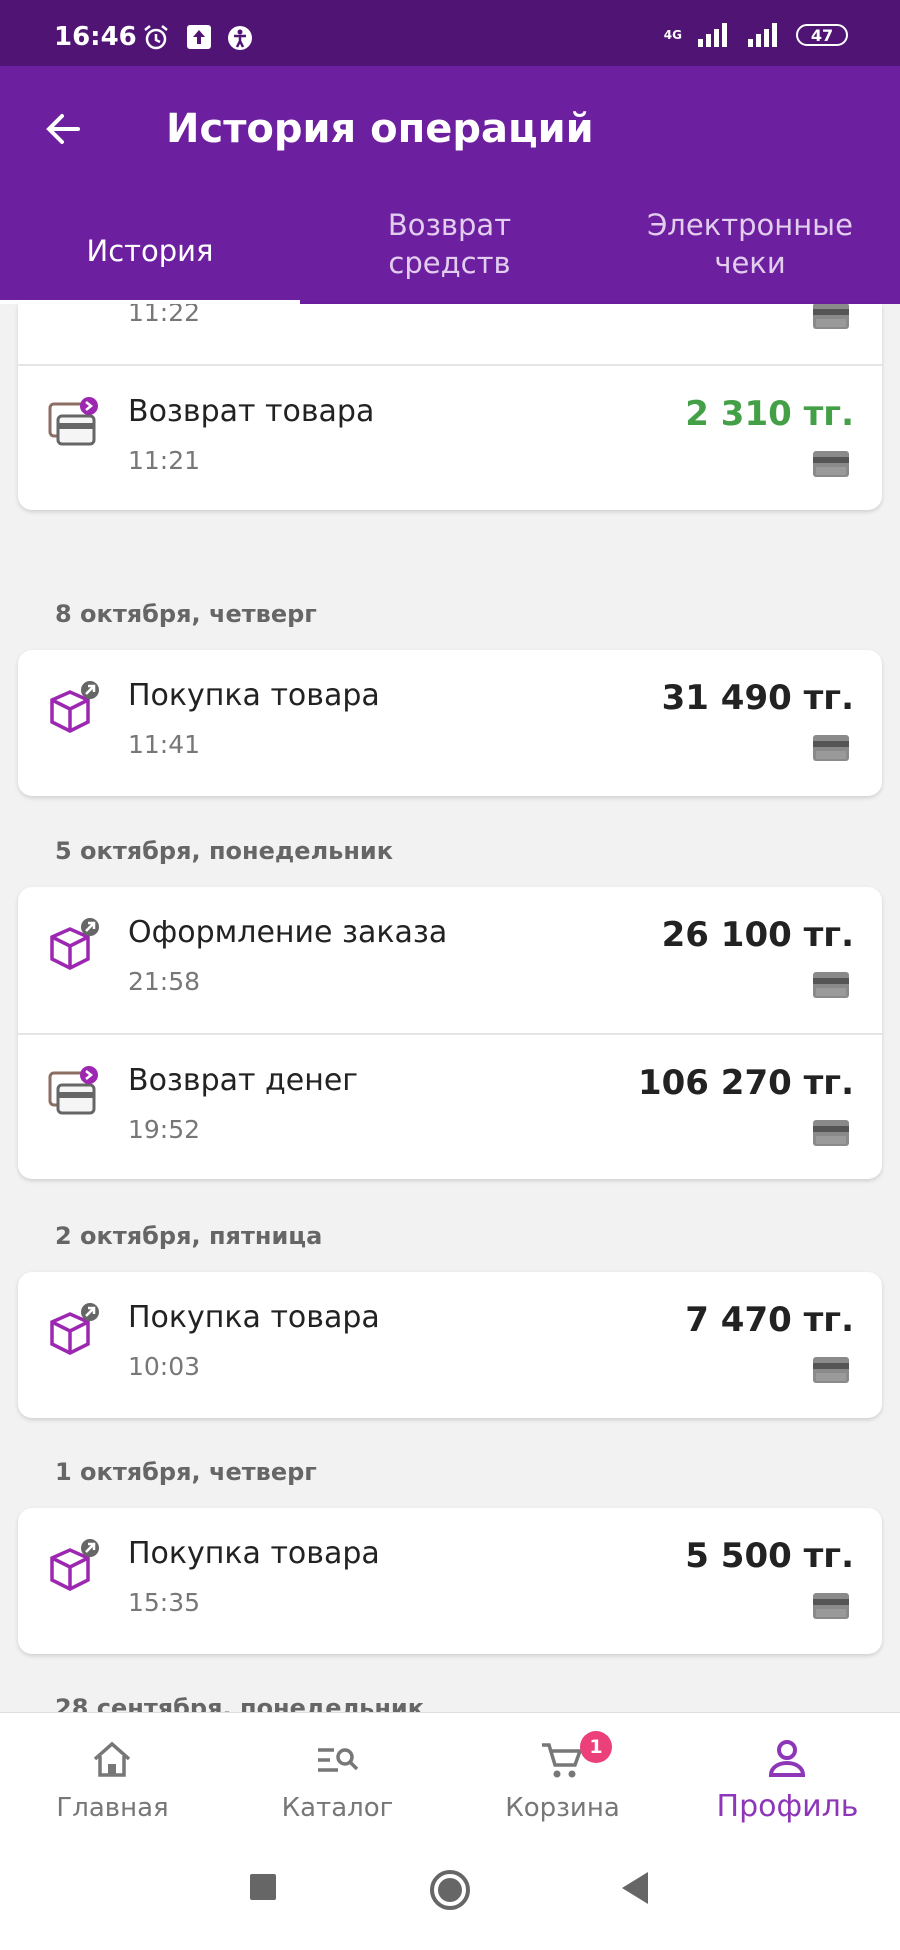  Describe the element at coordinates (112, 1808) in the screenshot. I see `nav-home-label: Главная` at that location.